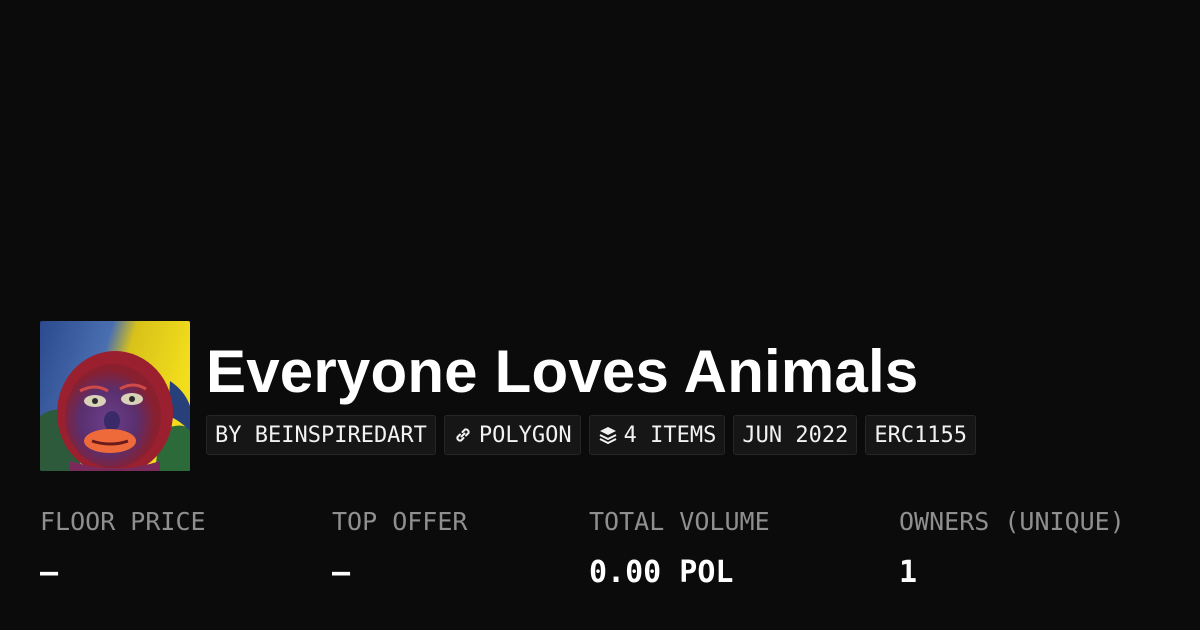 Image resolution: width=1200 pixels, height=630 pixels. Describe the element at coordinates (562, 371) in the screenshot. I see `collection-title: Everyone Loves Animals` at that location.